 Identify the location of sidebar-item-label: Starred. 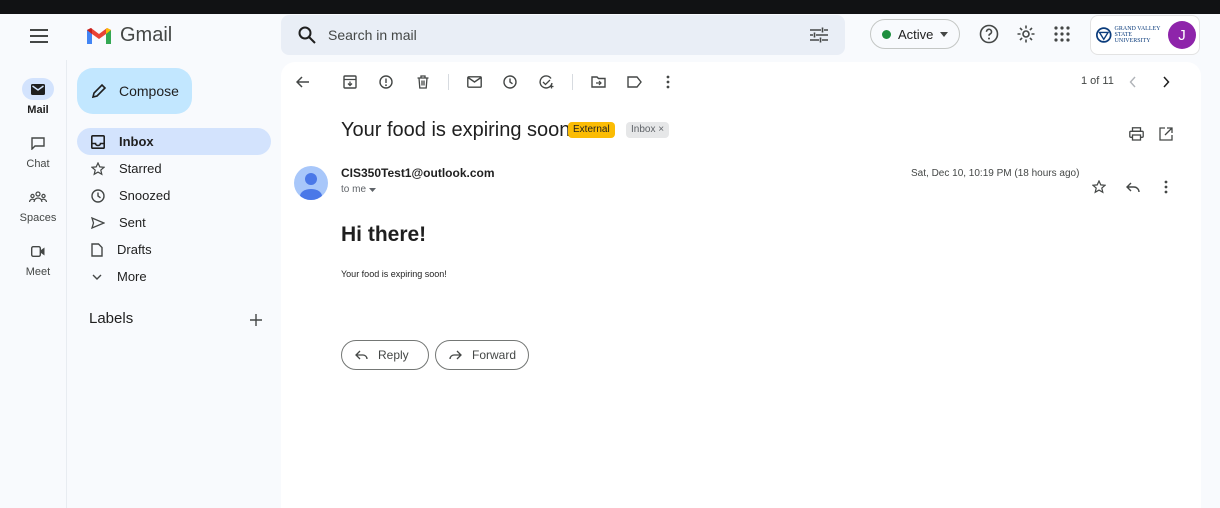
(140, 168).